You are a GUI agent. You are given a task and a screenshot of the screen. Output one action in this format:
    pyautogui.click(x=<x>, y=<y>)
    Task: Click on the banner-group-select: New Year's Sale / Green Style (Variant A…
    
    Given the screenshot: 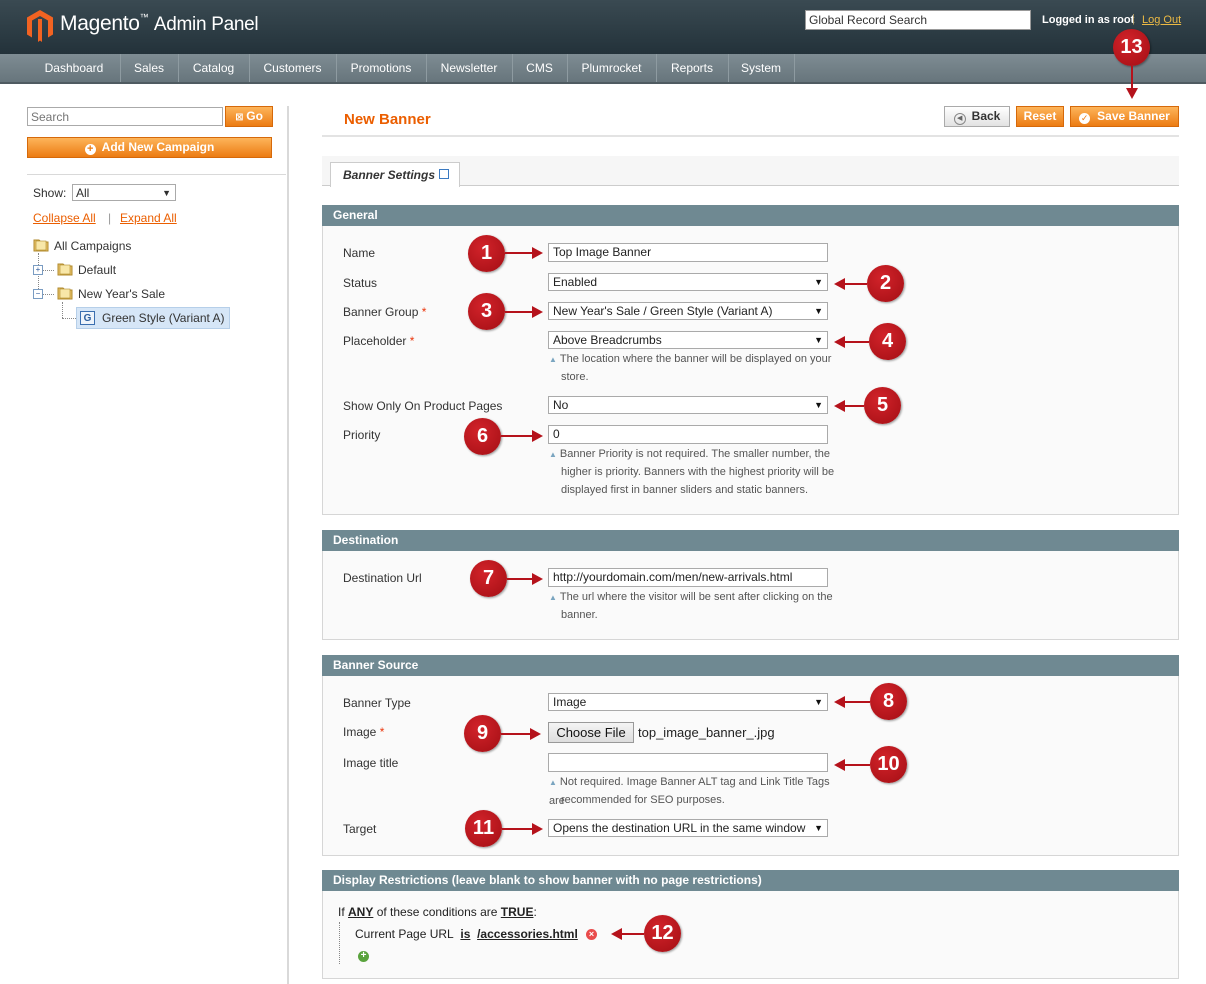 What is the action you would take?
    pyautogui.click(x=688, y=311)
    